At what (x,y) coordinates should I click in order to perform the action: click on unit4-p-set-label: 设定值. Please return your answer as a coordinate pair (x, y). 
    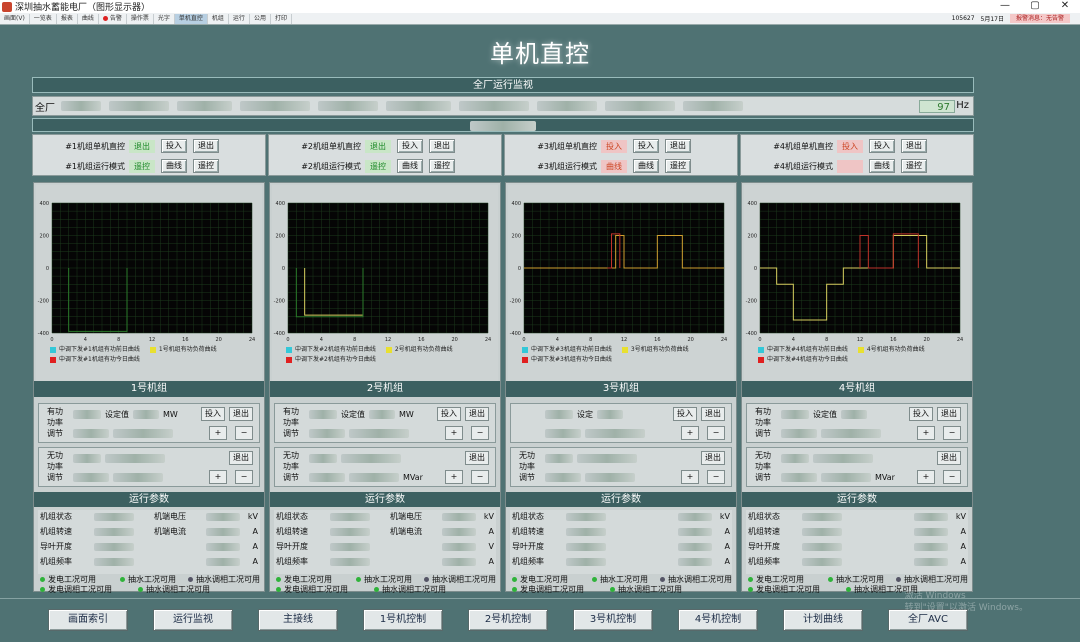
    Looking at the image, I should click on (825, 414).